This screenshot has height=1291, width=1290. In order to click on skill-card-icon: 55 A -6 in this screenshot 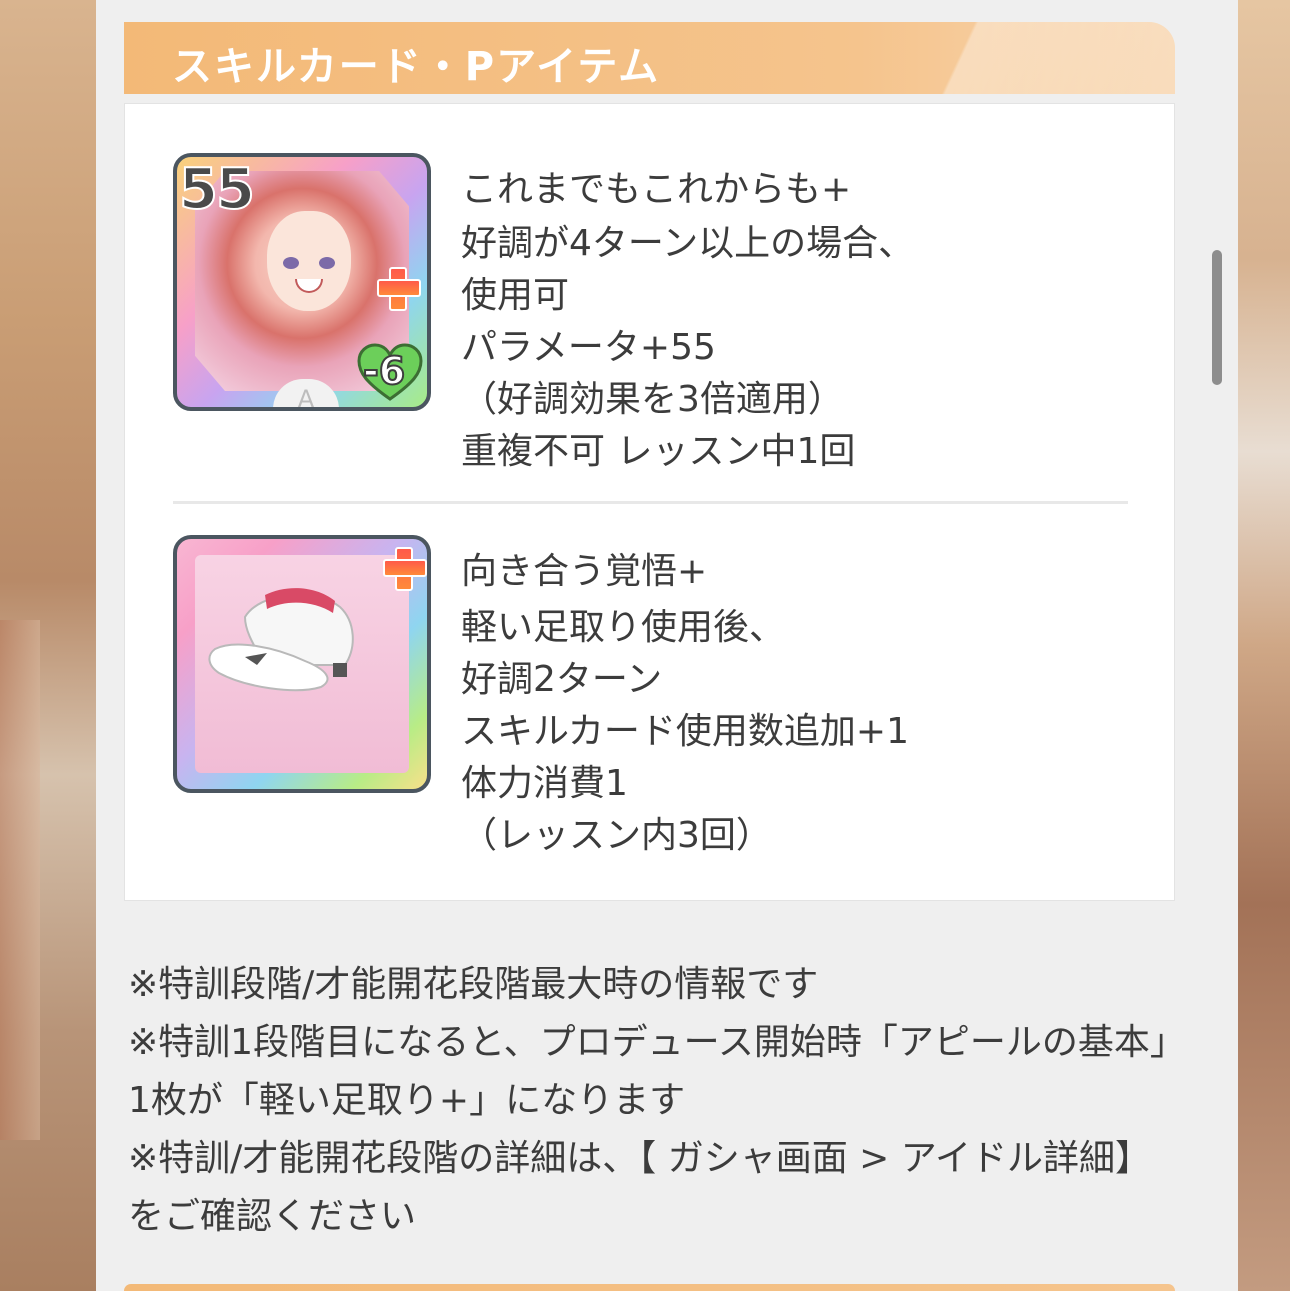, I will do `click(302, 282)`.